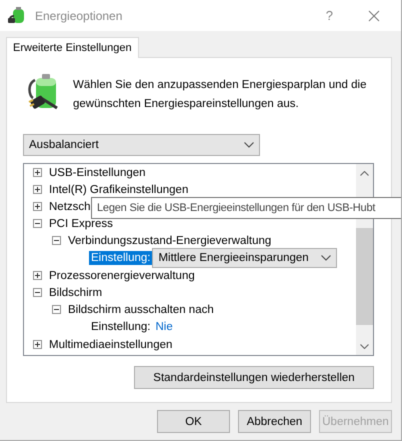  Describe the element at coordinates (72, 47) in the screenshot. I see `tab: Erweiterte Einstellungen` at that location.